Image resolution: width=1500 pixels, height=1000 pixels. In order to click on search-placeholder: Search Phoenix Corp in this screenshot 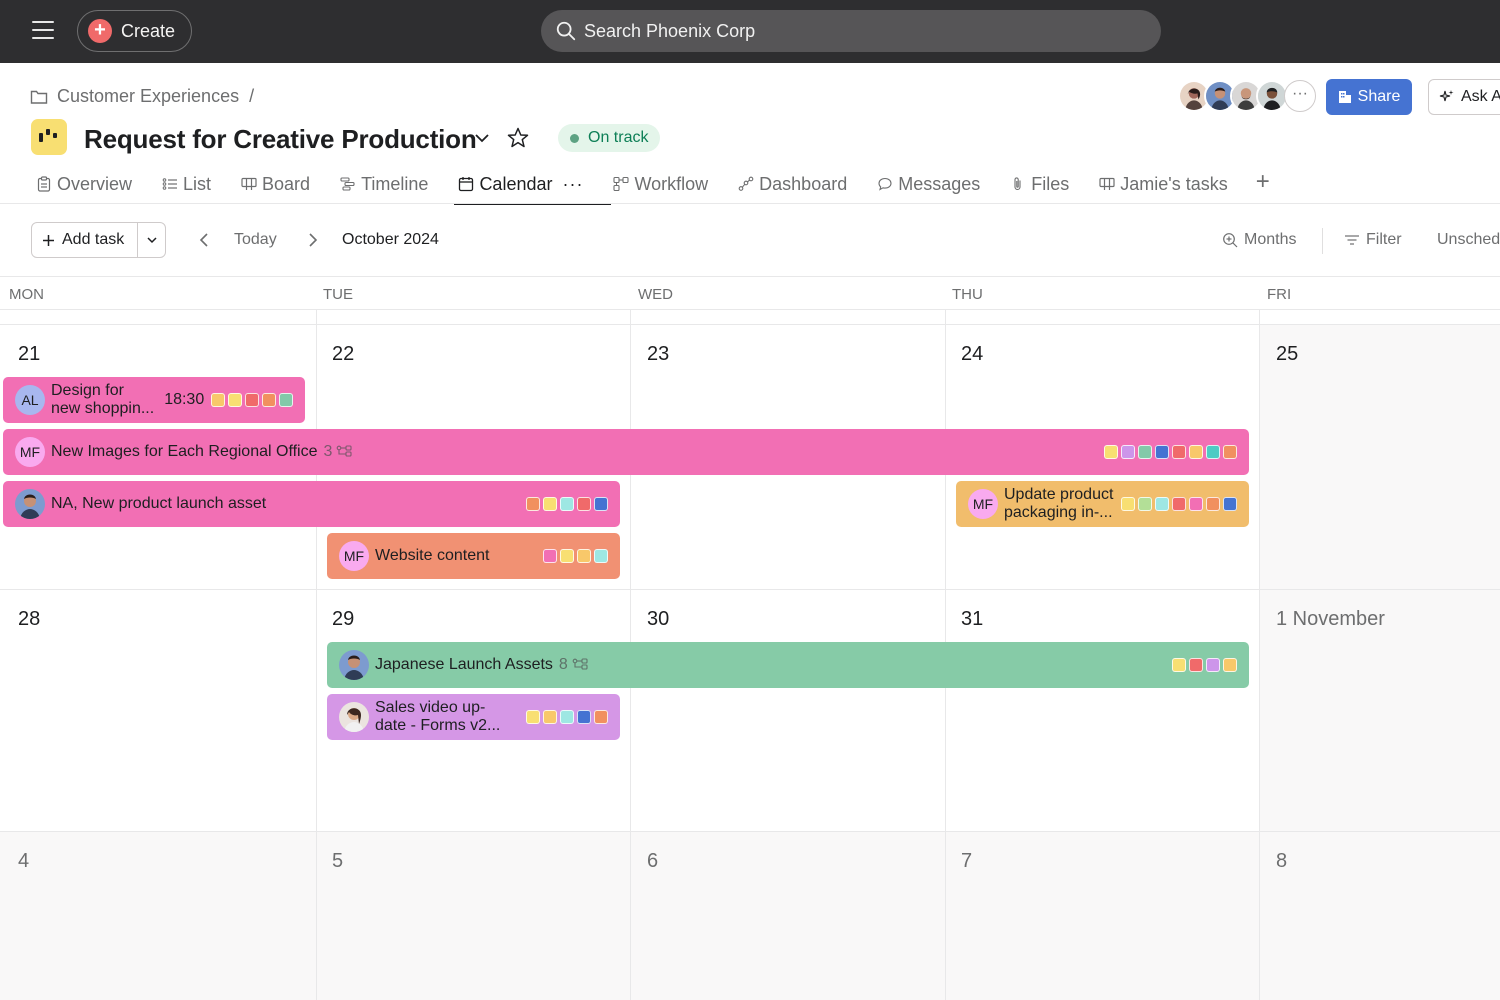, I will do `click(670, 30)`.